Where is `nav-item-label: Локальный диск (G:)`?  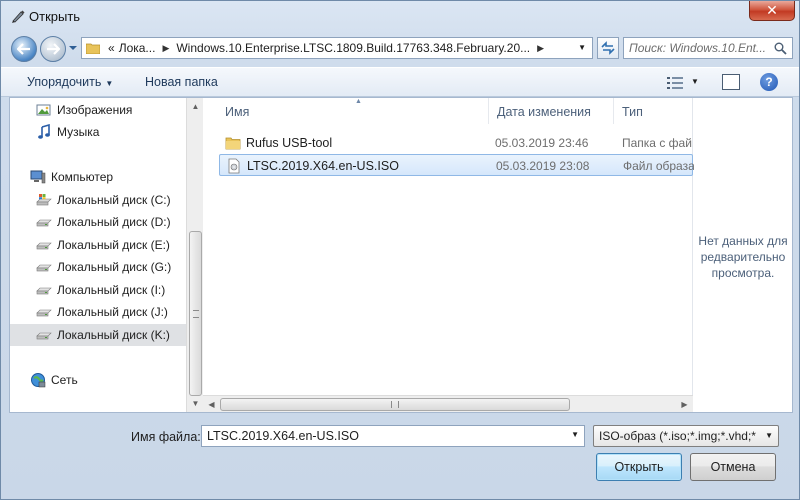
nav-item-label: Локальный диск (G:) is located at coordinates (114, 267).